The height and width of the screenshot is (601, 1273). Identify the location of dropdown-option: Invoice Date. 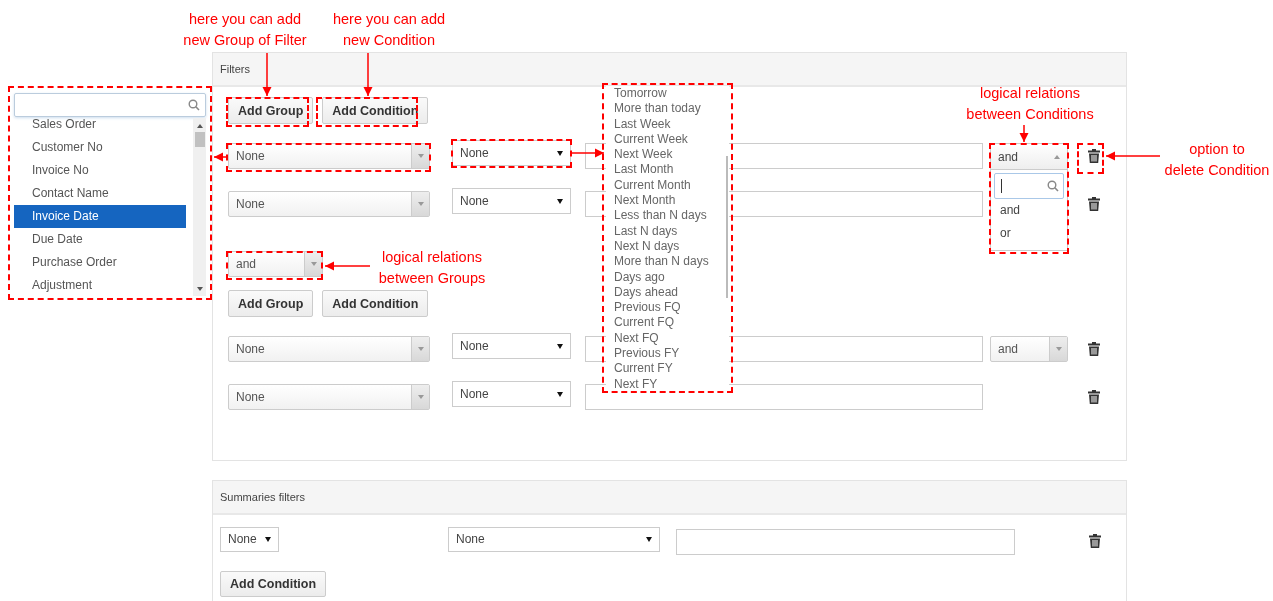
(100, 216).